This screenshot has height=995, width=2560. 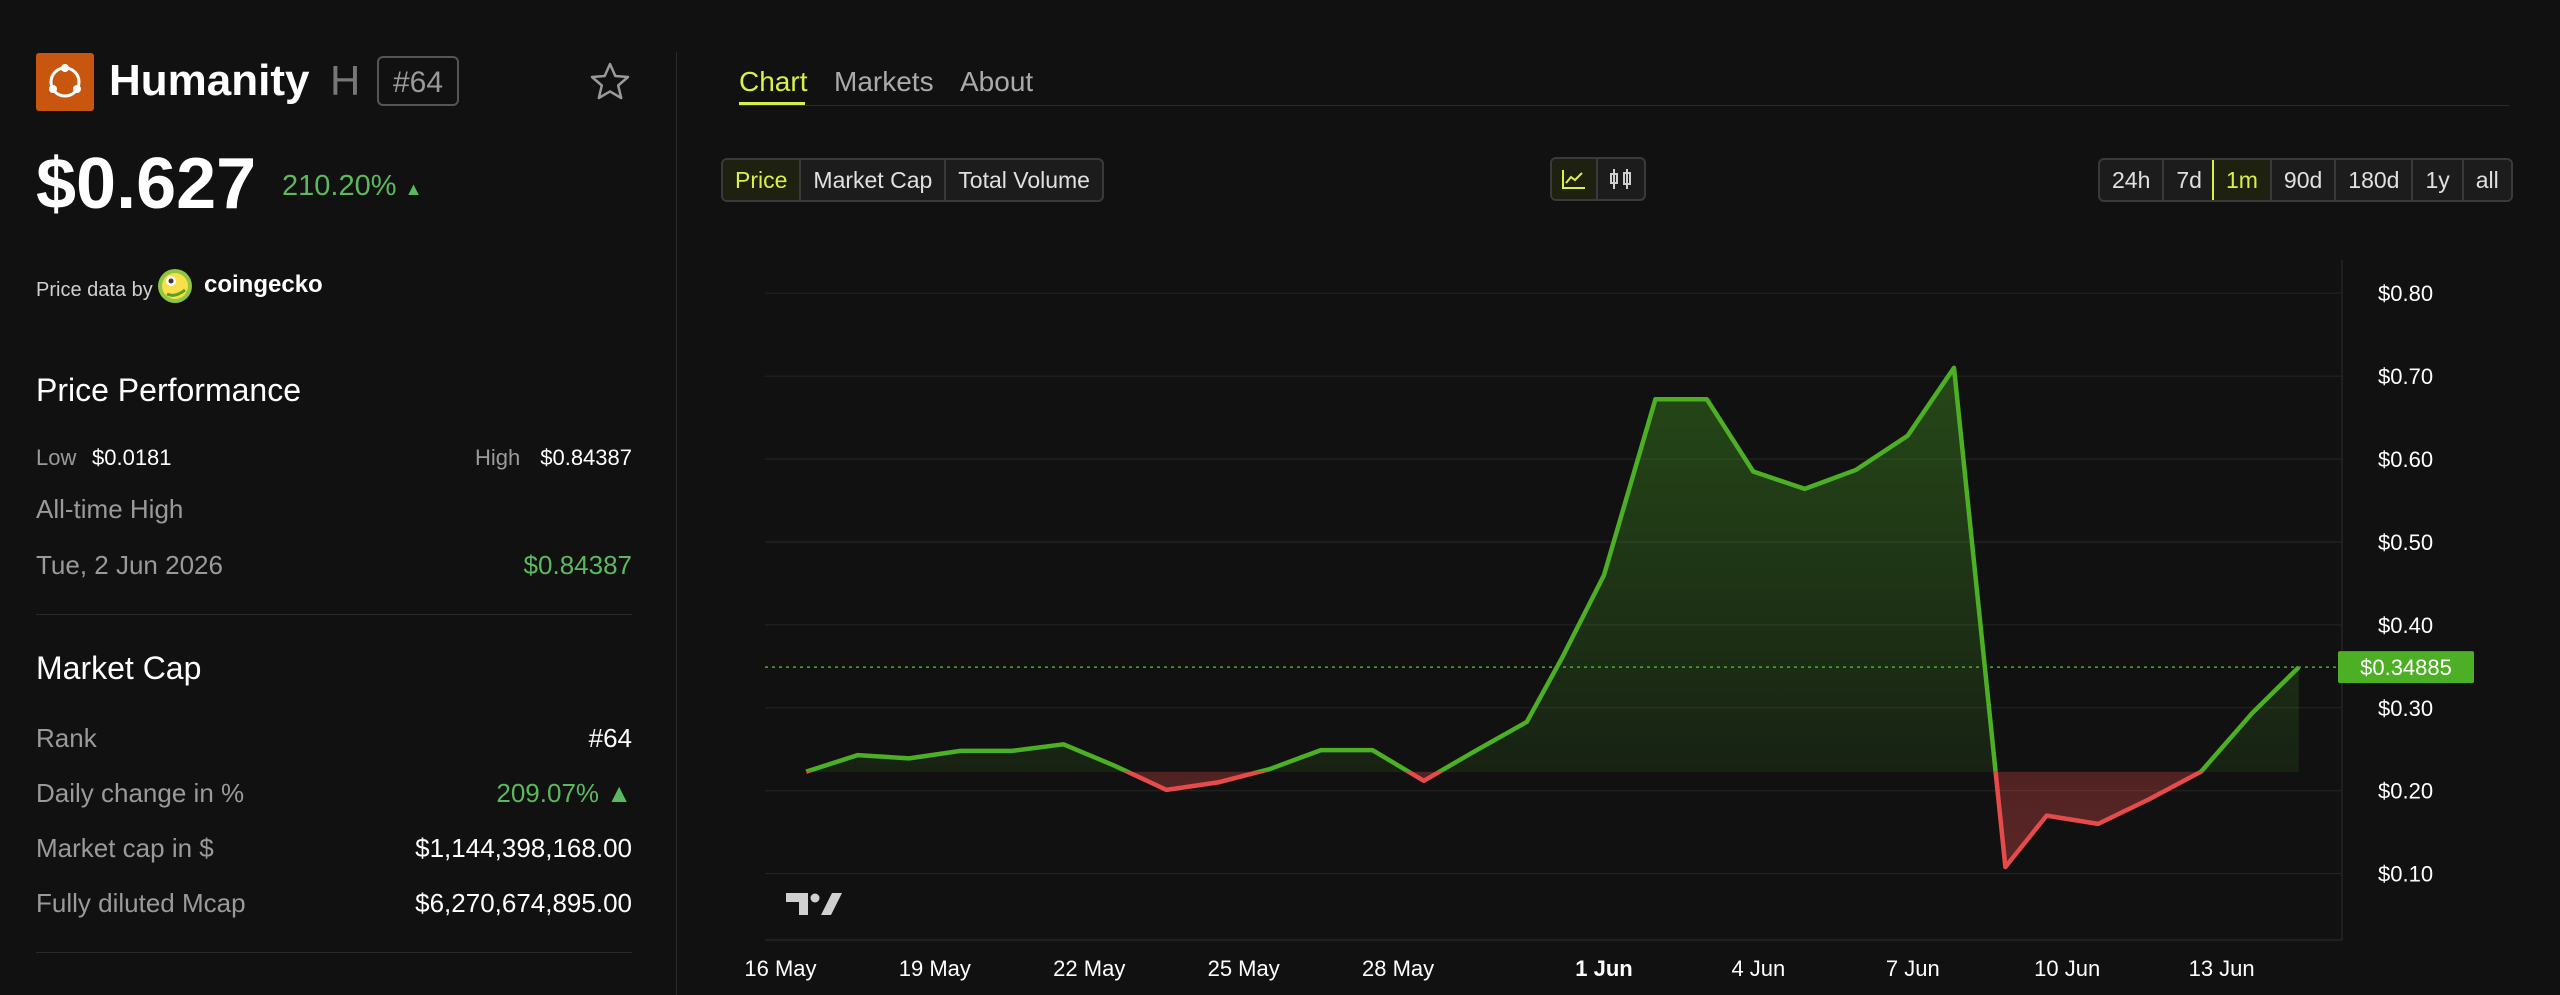 What do you see at coordinates (2241, 180) in the screenshot?
I see `range-1m-button: 1m` at bounding box center [2241, 180].